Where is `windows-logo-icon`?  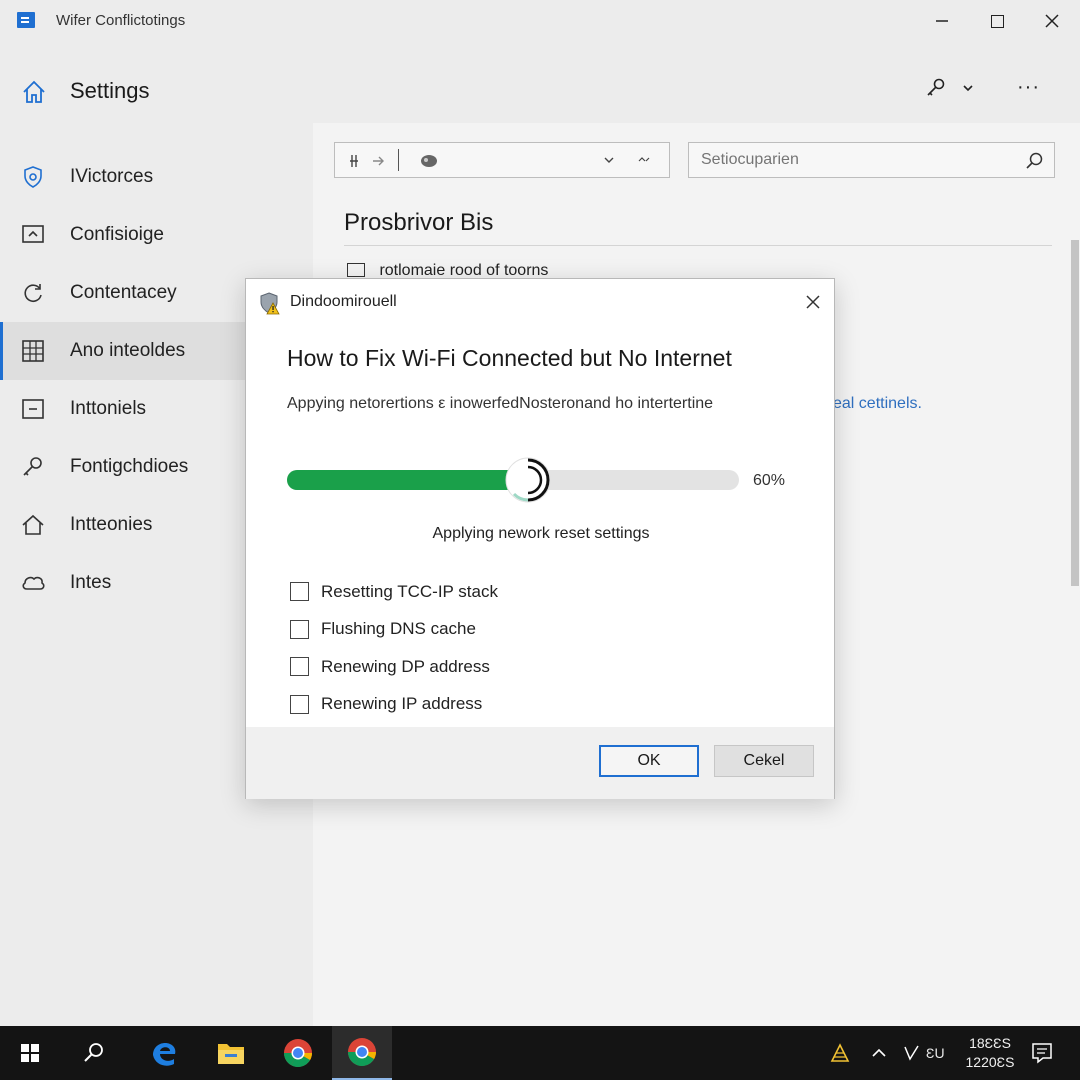
windows-logo-icon is located at coordinates (30, 1053).